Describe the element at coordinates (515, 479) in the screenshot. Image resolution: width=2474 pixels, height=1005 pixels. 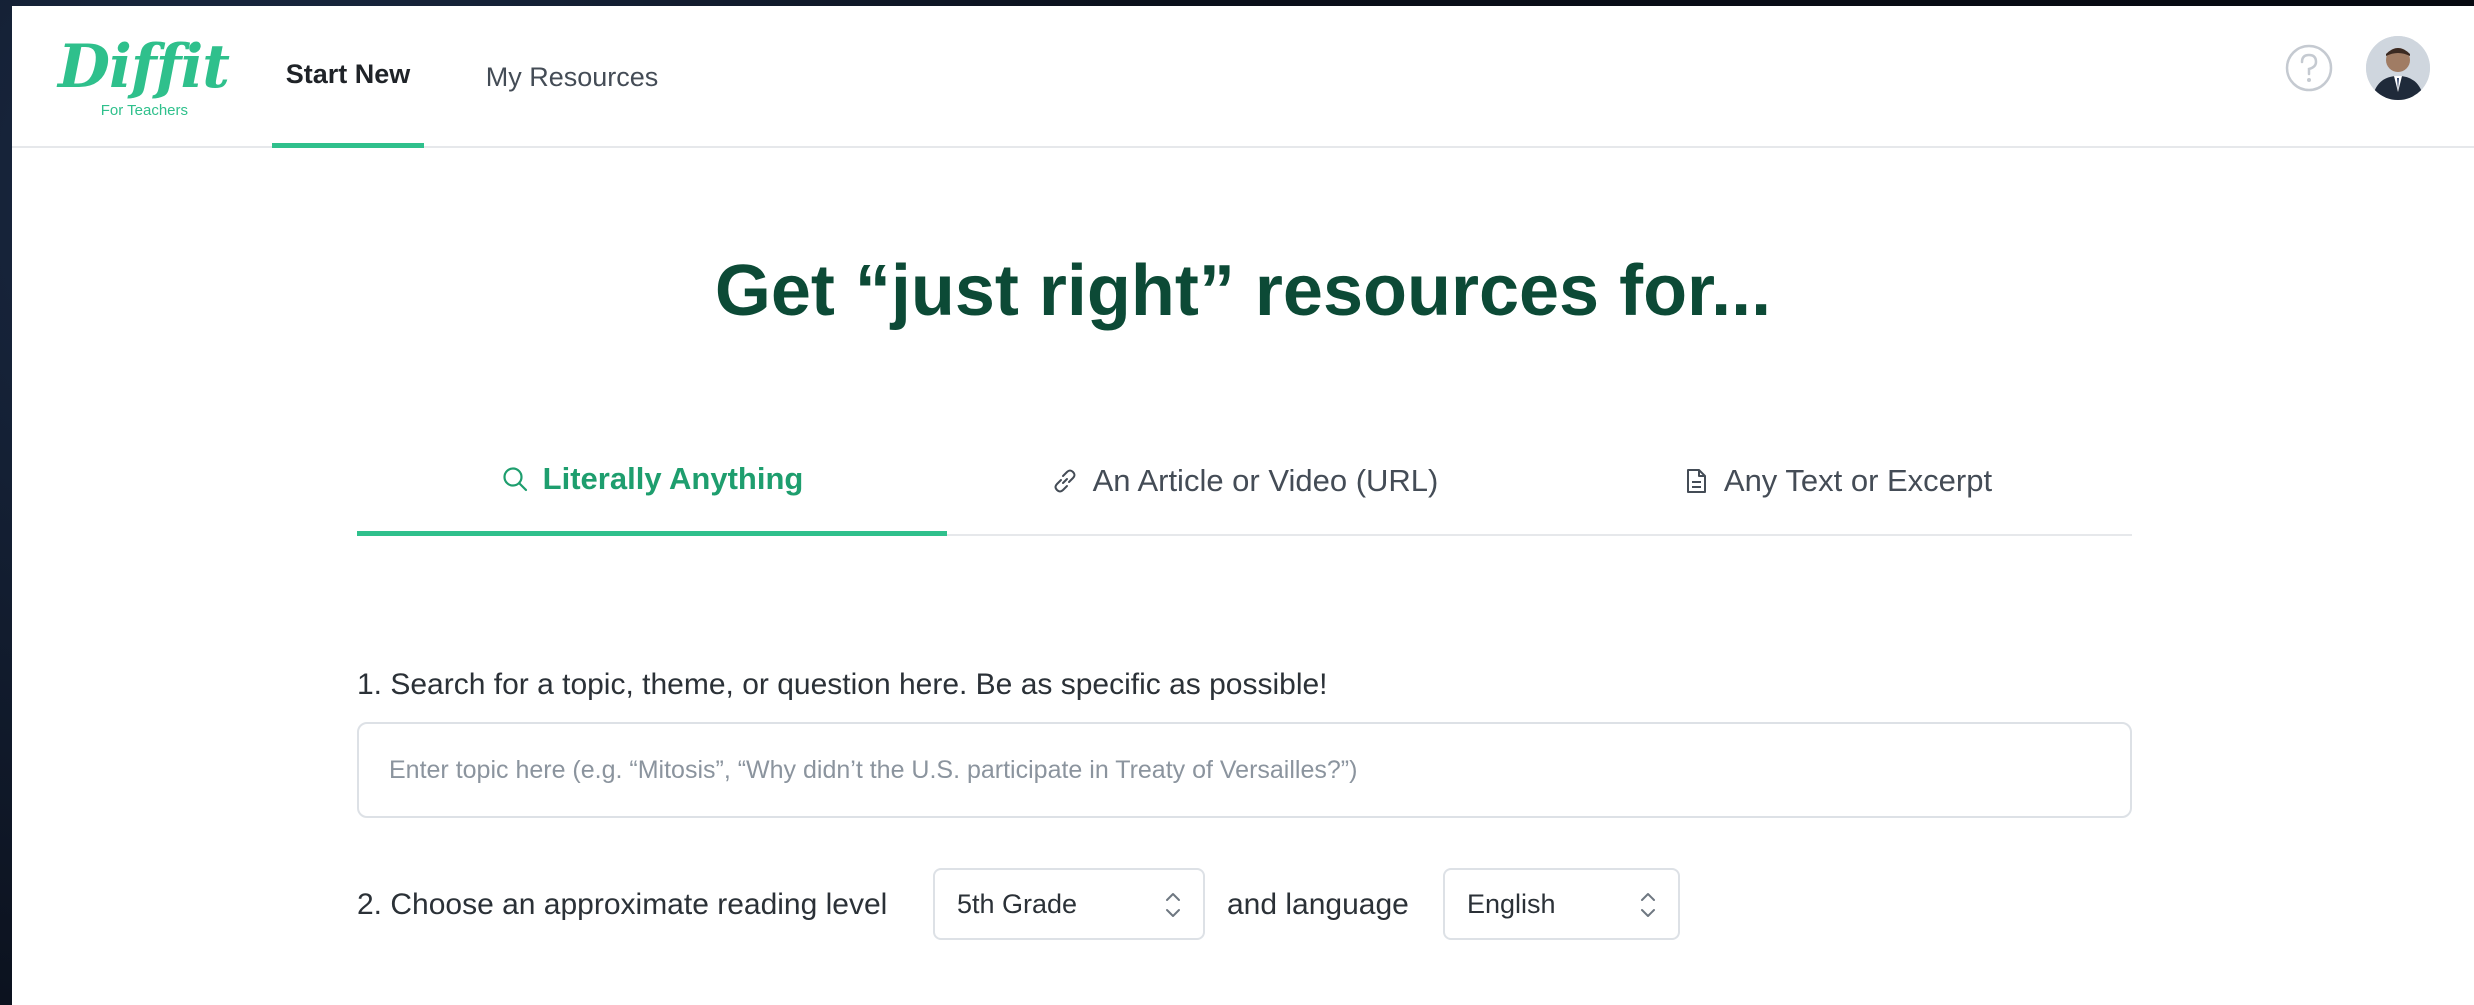
I see `search-icon` at that location.